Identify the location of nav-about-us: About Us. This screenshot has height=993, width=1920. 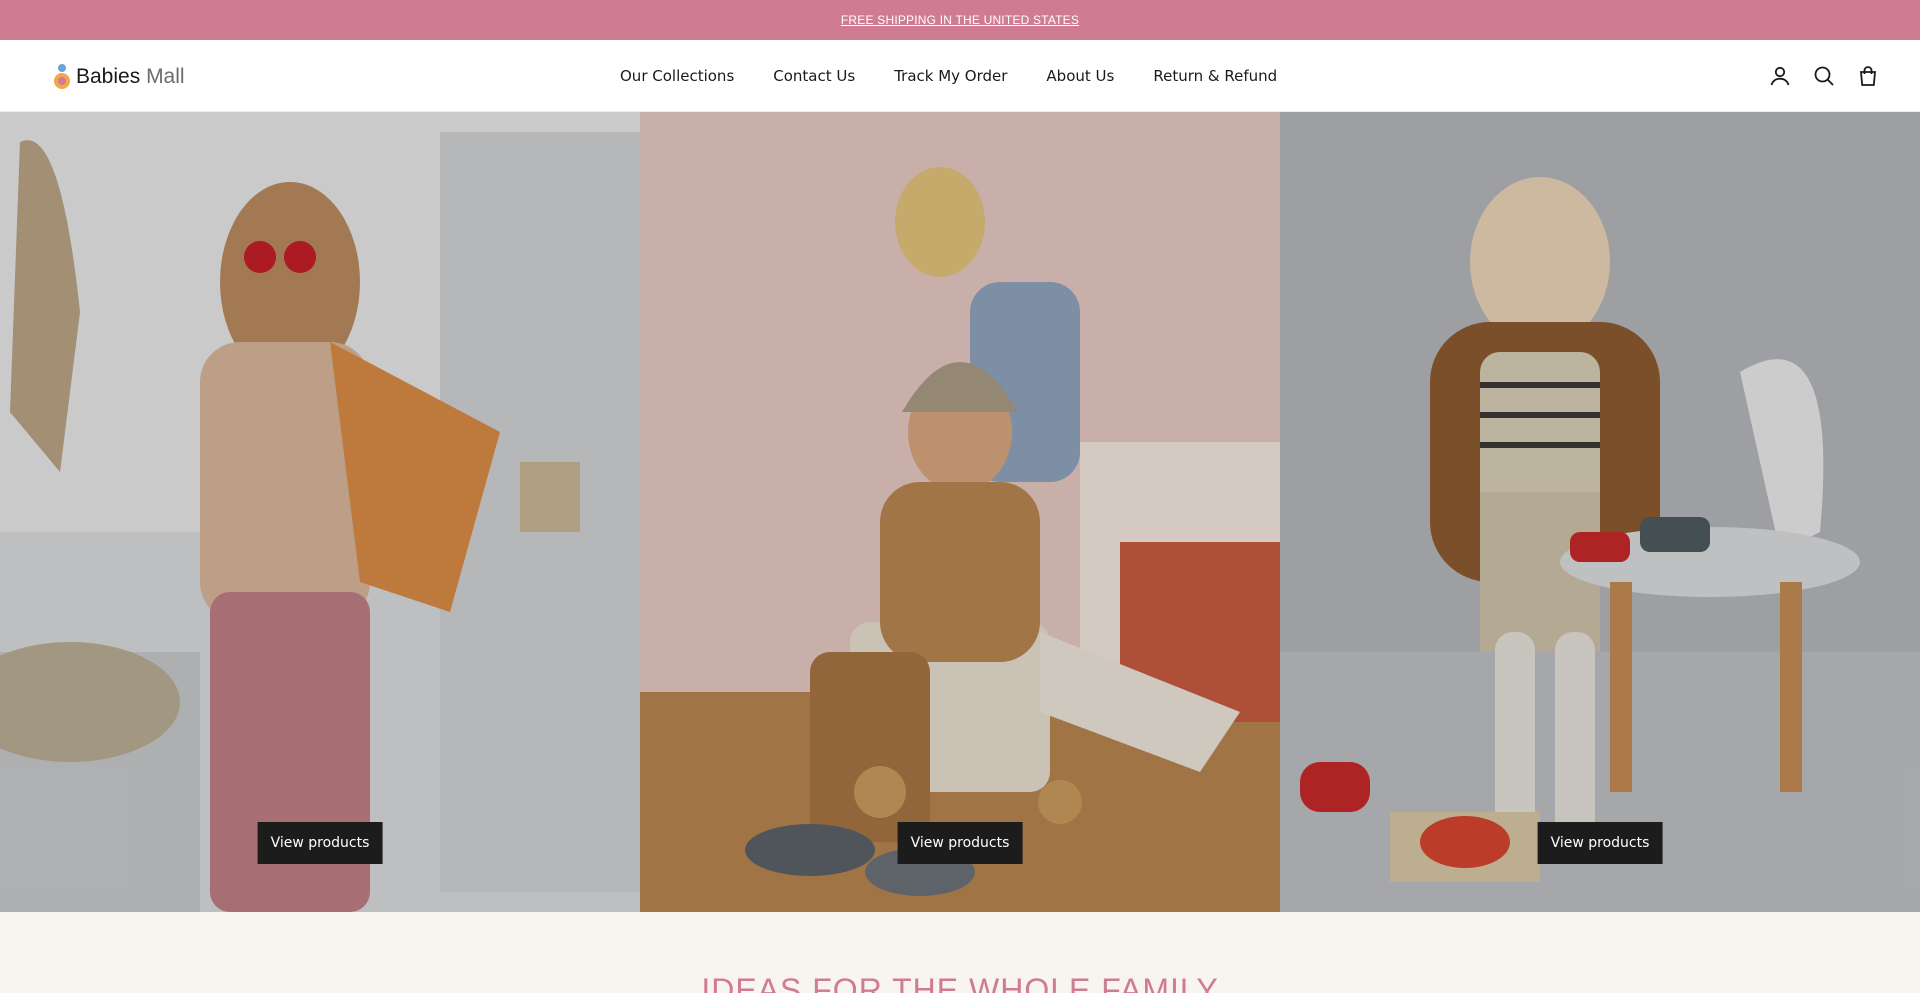
(1080, 76).